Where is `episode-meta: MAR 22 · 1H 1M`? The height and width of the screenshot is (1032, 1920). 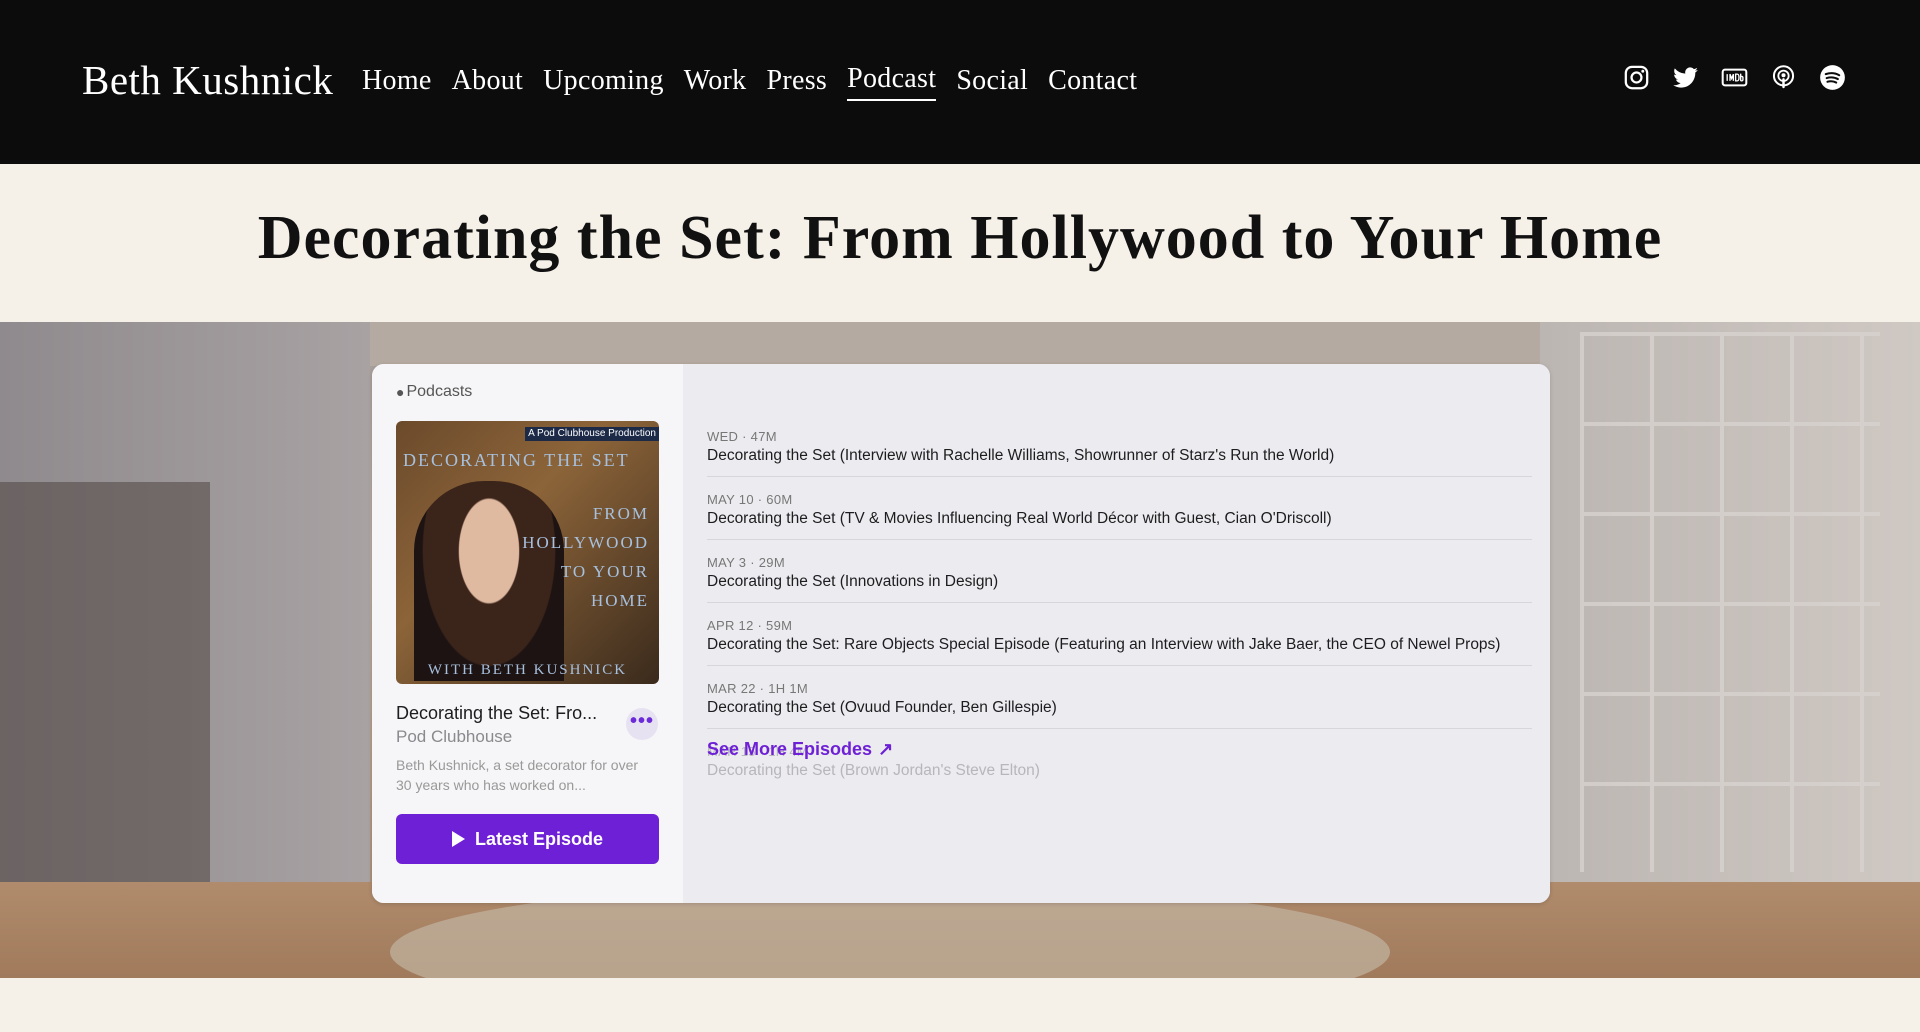
episode-meta: MAR 22 · 1H 1M is located at coordinates (758, 688).